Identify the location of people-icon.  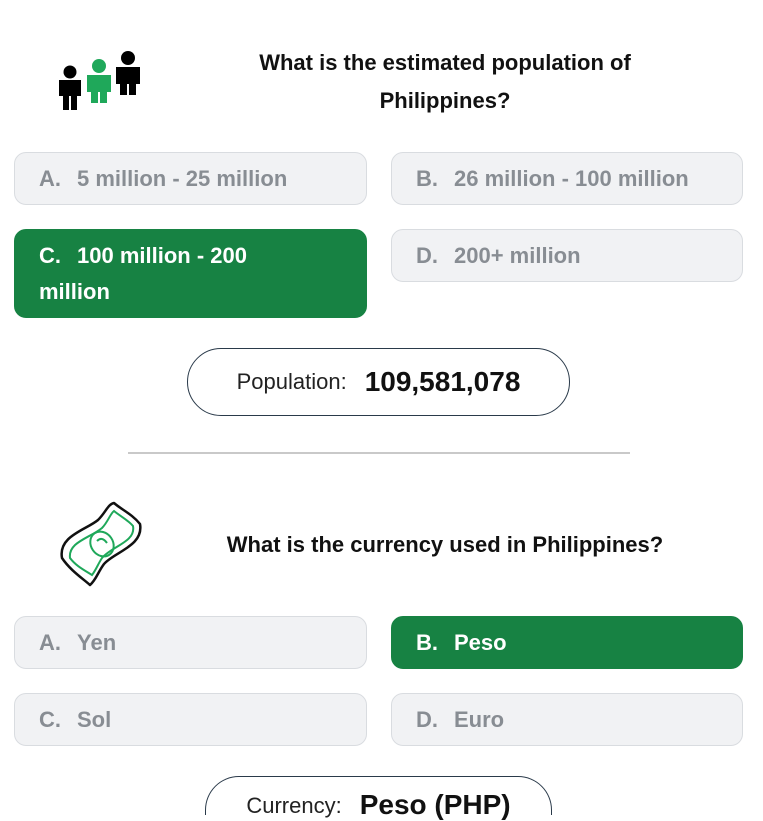
(100, 80).